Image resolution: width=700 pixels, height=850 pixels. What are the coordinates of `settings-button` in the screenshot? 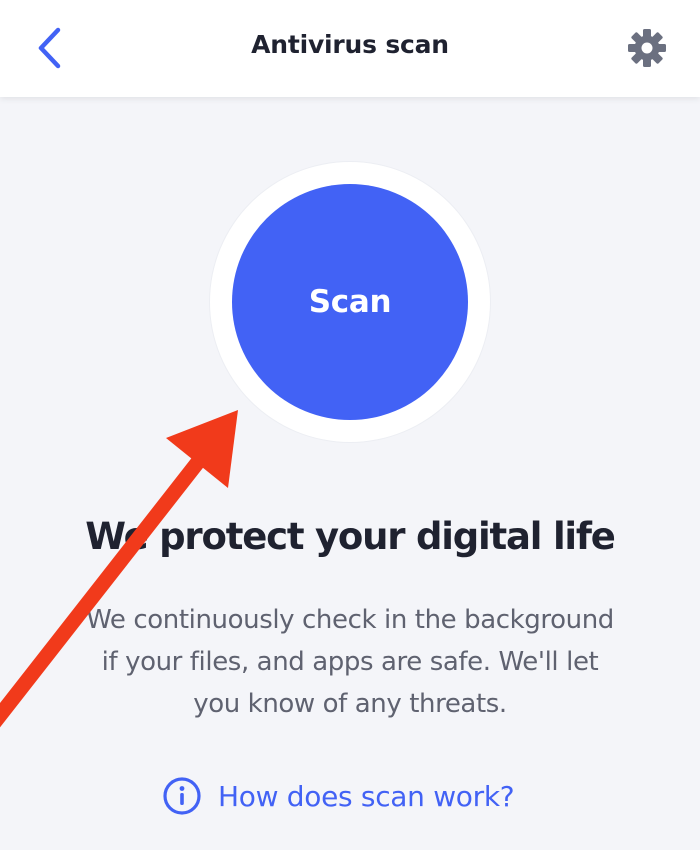 It's located at (647, 48).